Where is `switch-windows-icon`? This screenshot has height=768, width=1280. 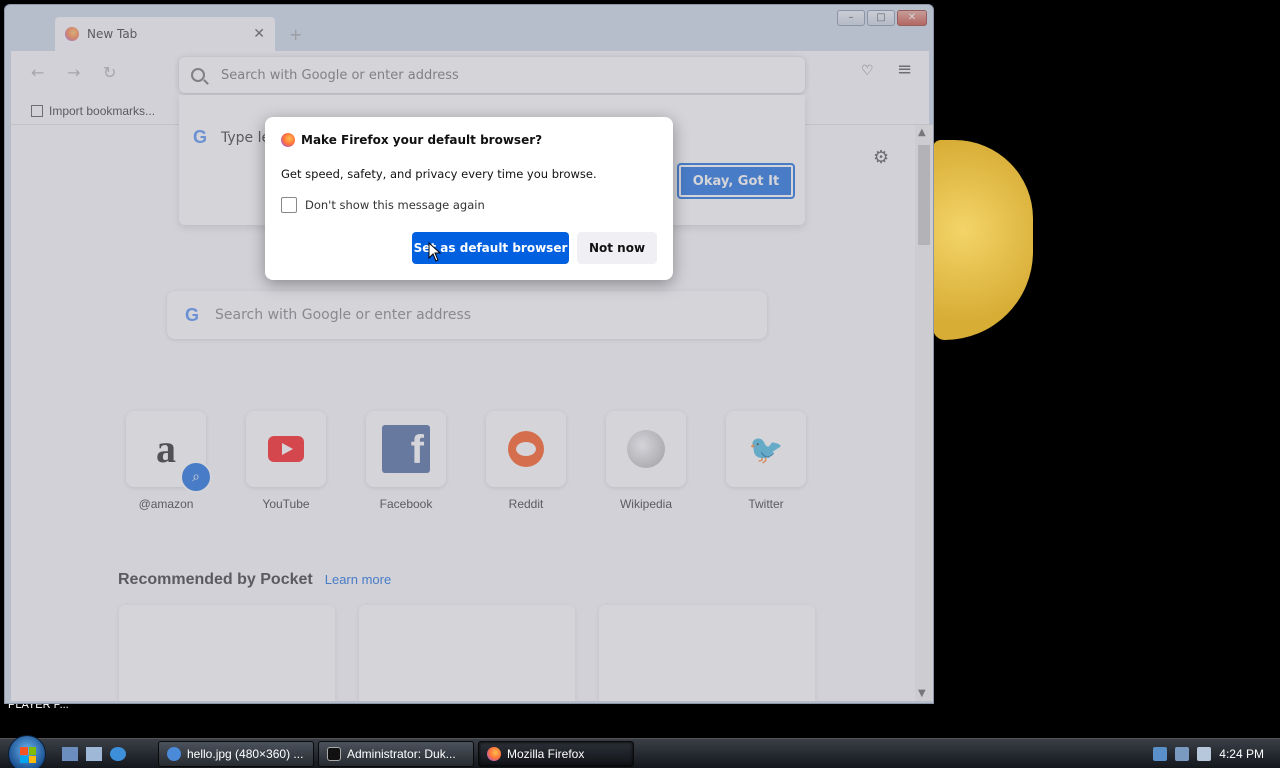
switch-windows-icon is located at coordinates (94, 754).